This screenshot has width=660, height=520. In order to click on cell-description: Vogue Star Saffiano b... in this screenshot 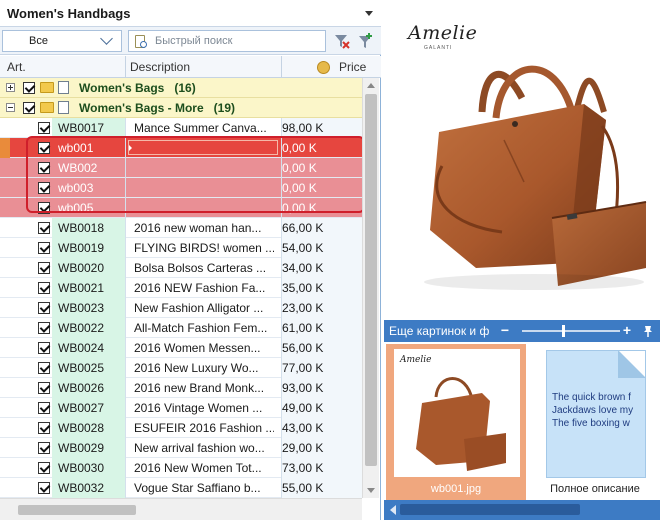, I will do `click(197, 488)`.